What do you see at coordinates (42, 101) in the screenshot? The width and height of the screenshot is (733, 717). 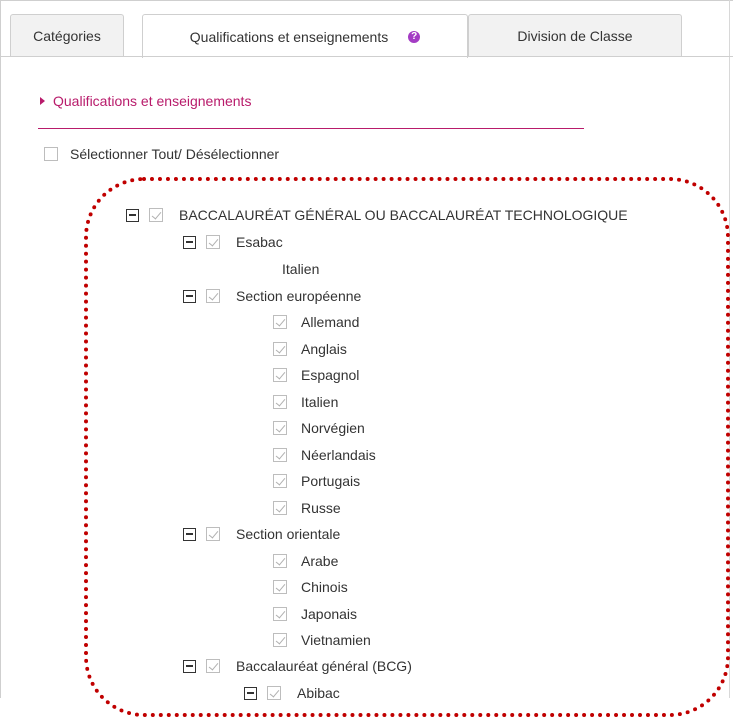 I see `caret-right-icon` at bounding box center [42, 101].